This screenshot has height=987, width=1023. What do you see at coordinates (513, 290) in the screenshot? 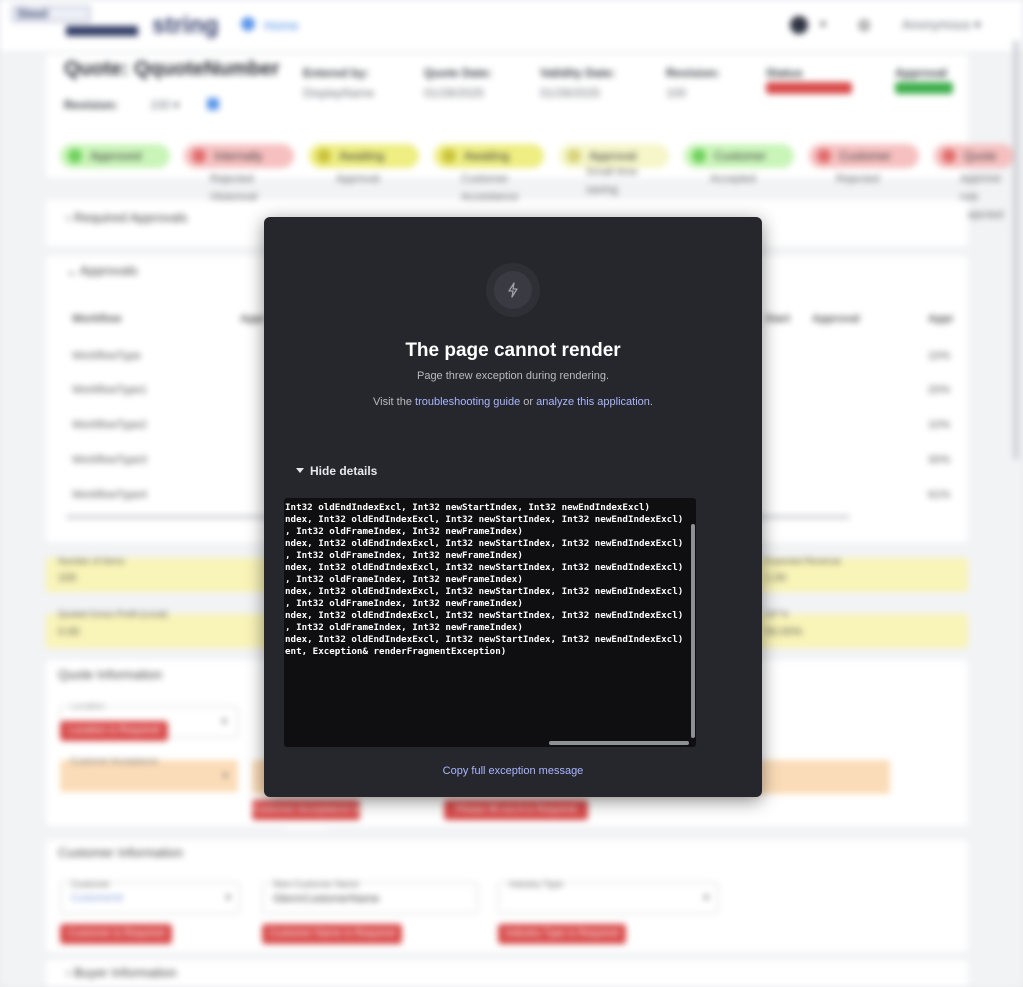
I see `bolt-icon` at bounding box center [513, 290].